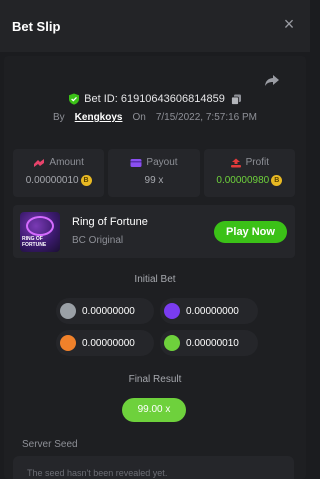 This screenshot has height=479, width=320. What do you see at coordinates (236, 99) in the screenshot?
I see `copy-icon` at bounding box center [236, 99].